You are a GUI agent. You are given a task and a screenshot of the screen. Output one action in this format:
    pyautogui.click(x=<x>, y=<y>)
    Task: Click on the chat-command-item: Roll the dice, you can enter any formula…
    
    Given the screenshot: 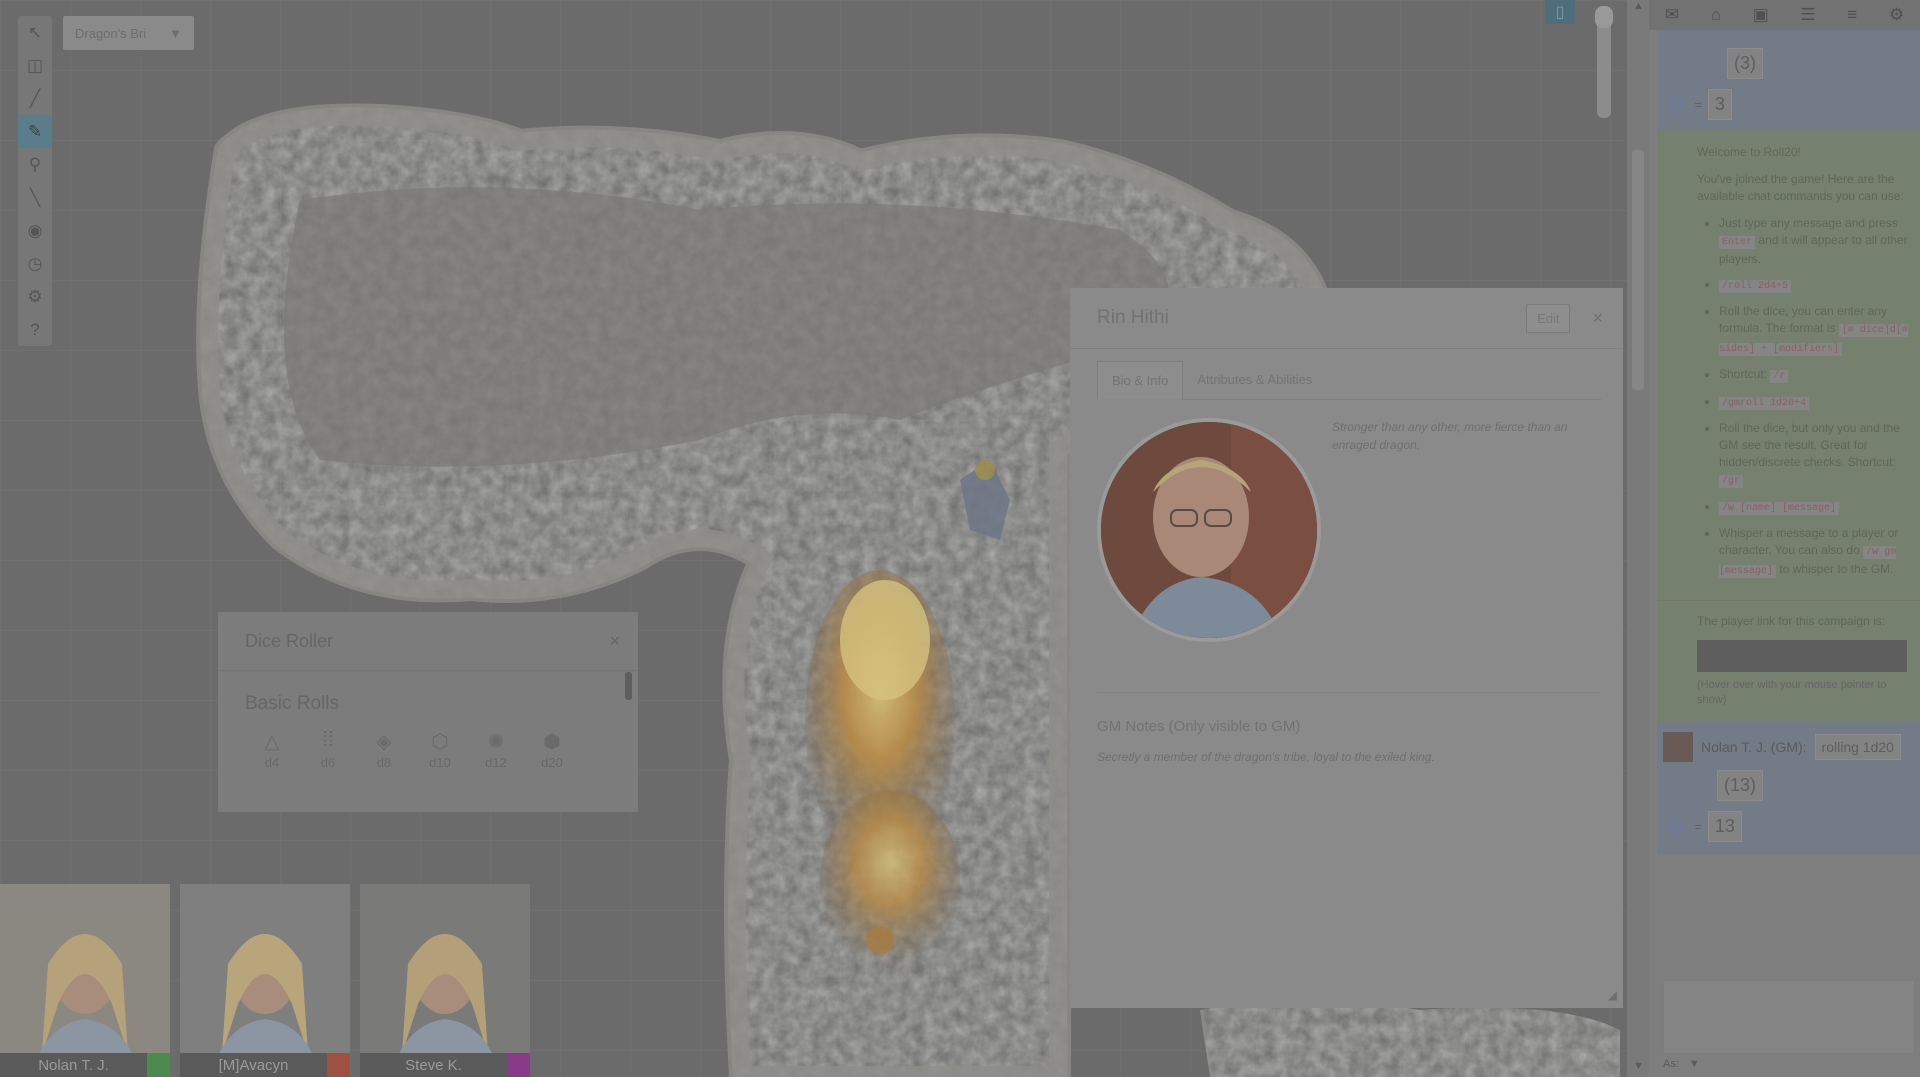 What is the action you would take?
    pyautogui.click(x=1814, y=330)
    